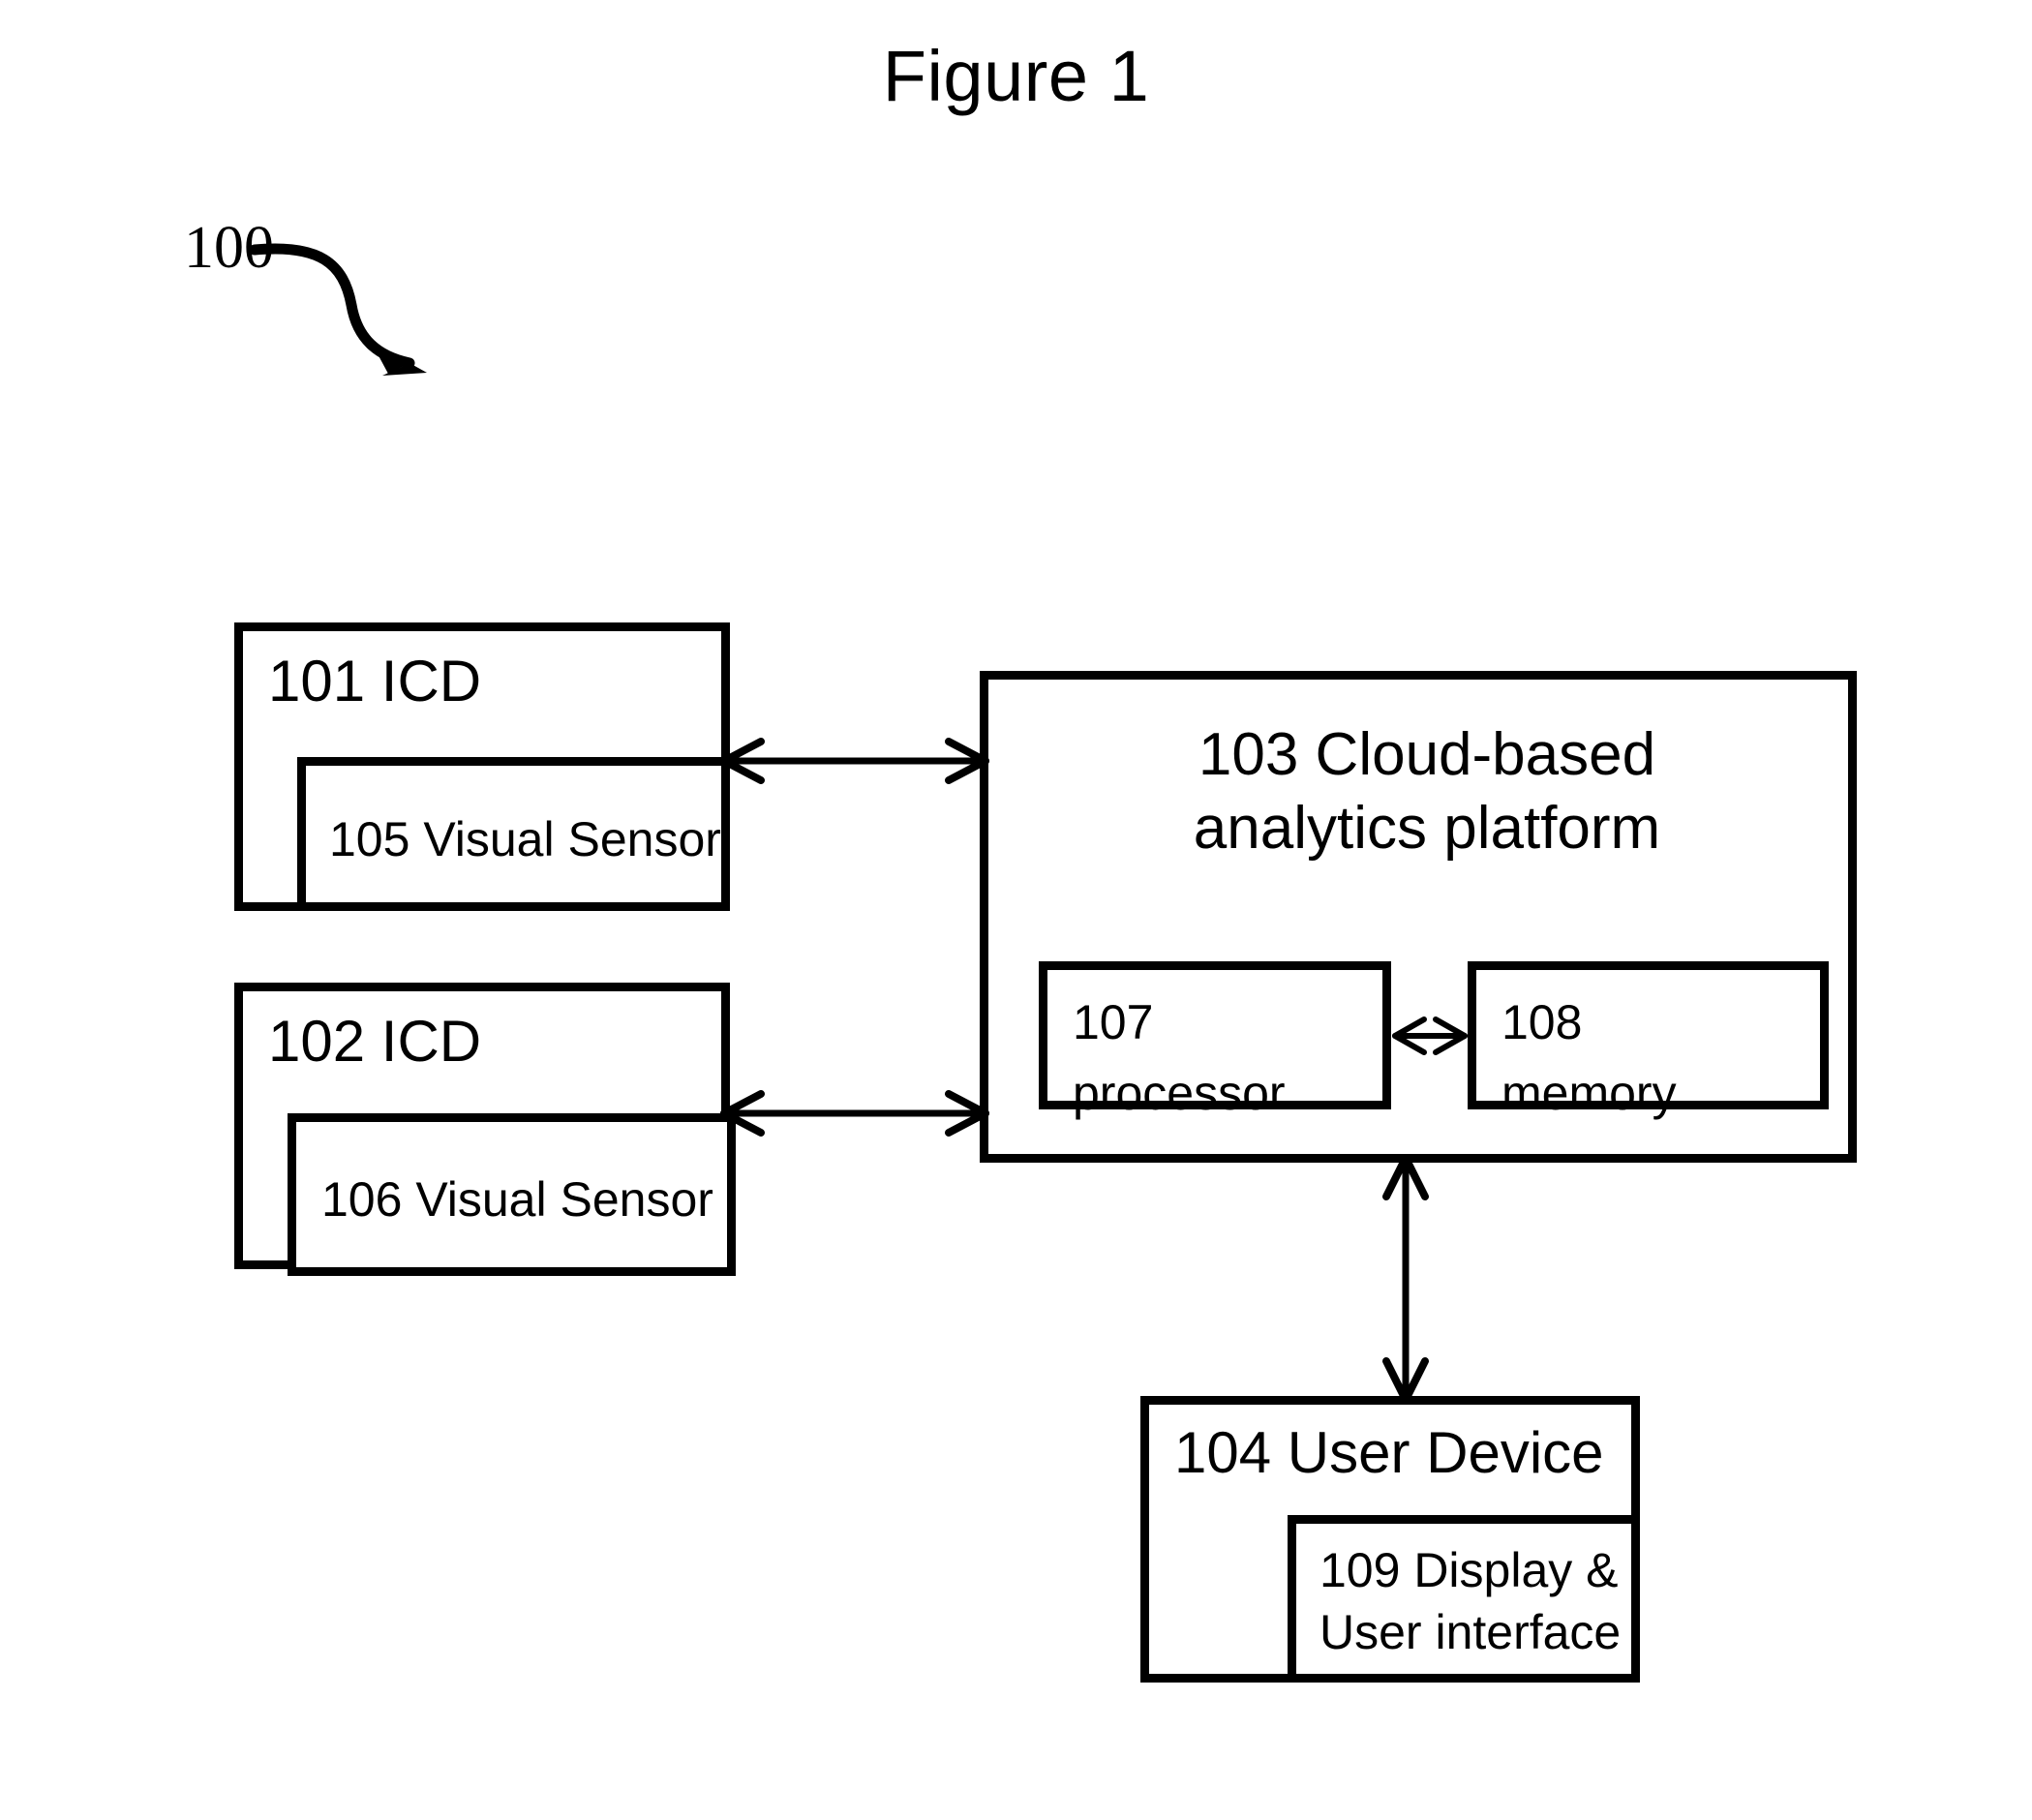 The height and width of the screenshot is (1820, 2032). Describe the element at coordinates (854, 761) in the screenshot. I see `connector-icd101-platform` at that location.